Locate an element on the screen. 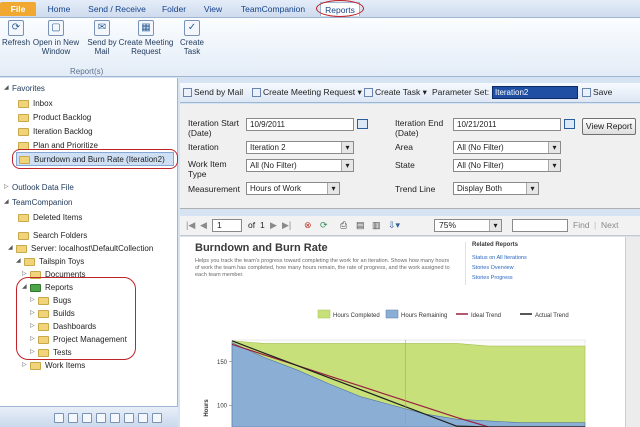 The width and height of the screenshot is (640, 427). nav-item-inbox: Inbox is located at coordinates (107, 103).